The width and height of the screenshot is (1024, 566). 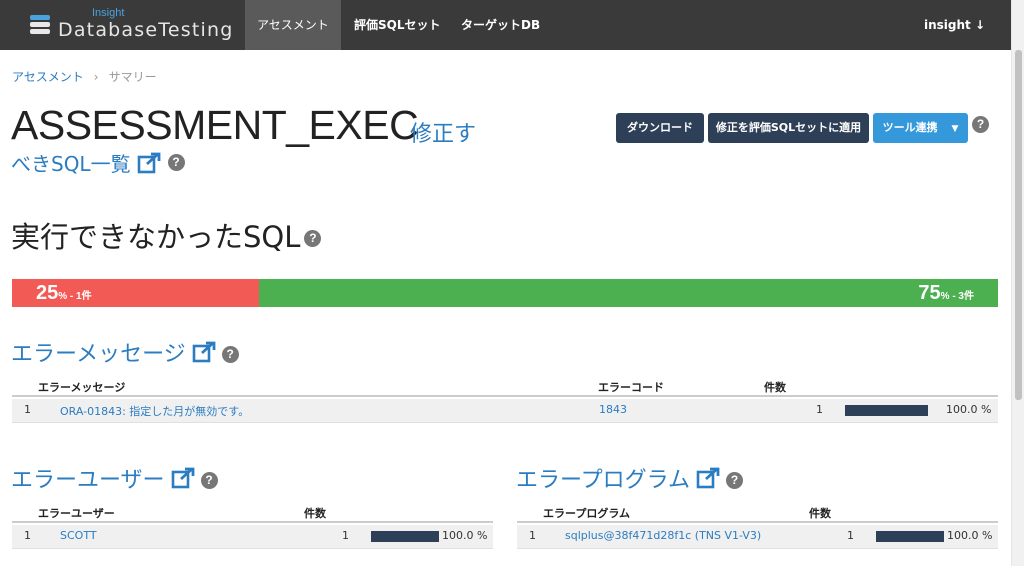 What do you see at coordinates (663, 535) in the screenshot?
I see `error-program-link: sqlplus@38f471d28f1c (TNS V1-V3)` at bounding box center [663, 535].